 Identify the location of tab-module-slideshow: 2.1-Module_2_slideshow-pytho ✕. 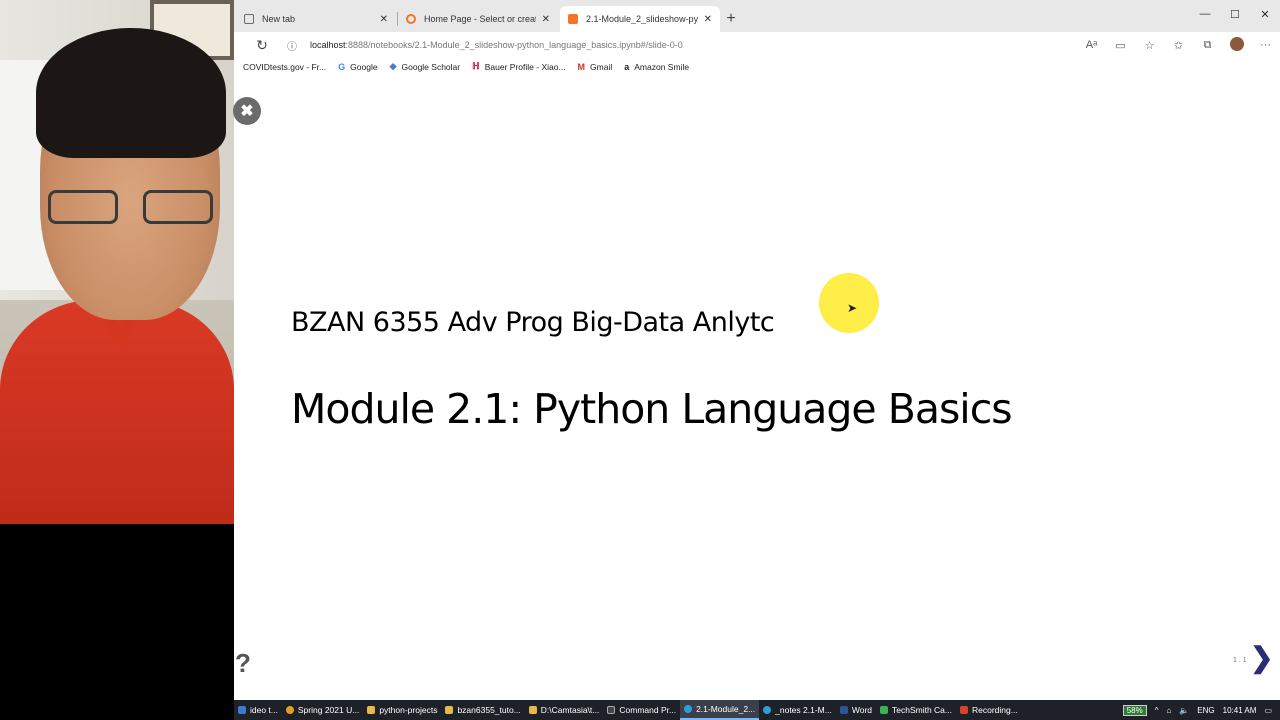
(640, 19).